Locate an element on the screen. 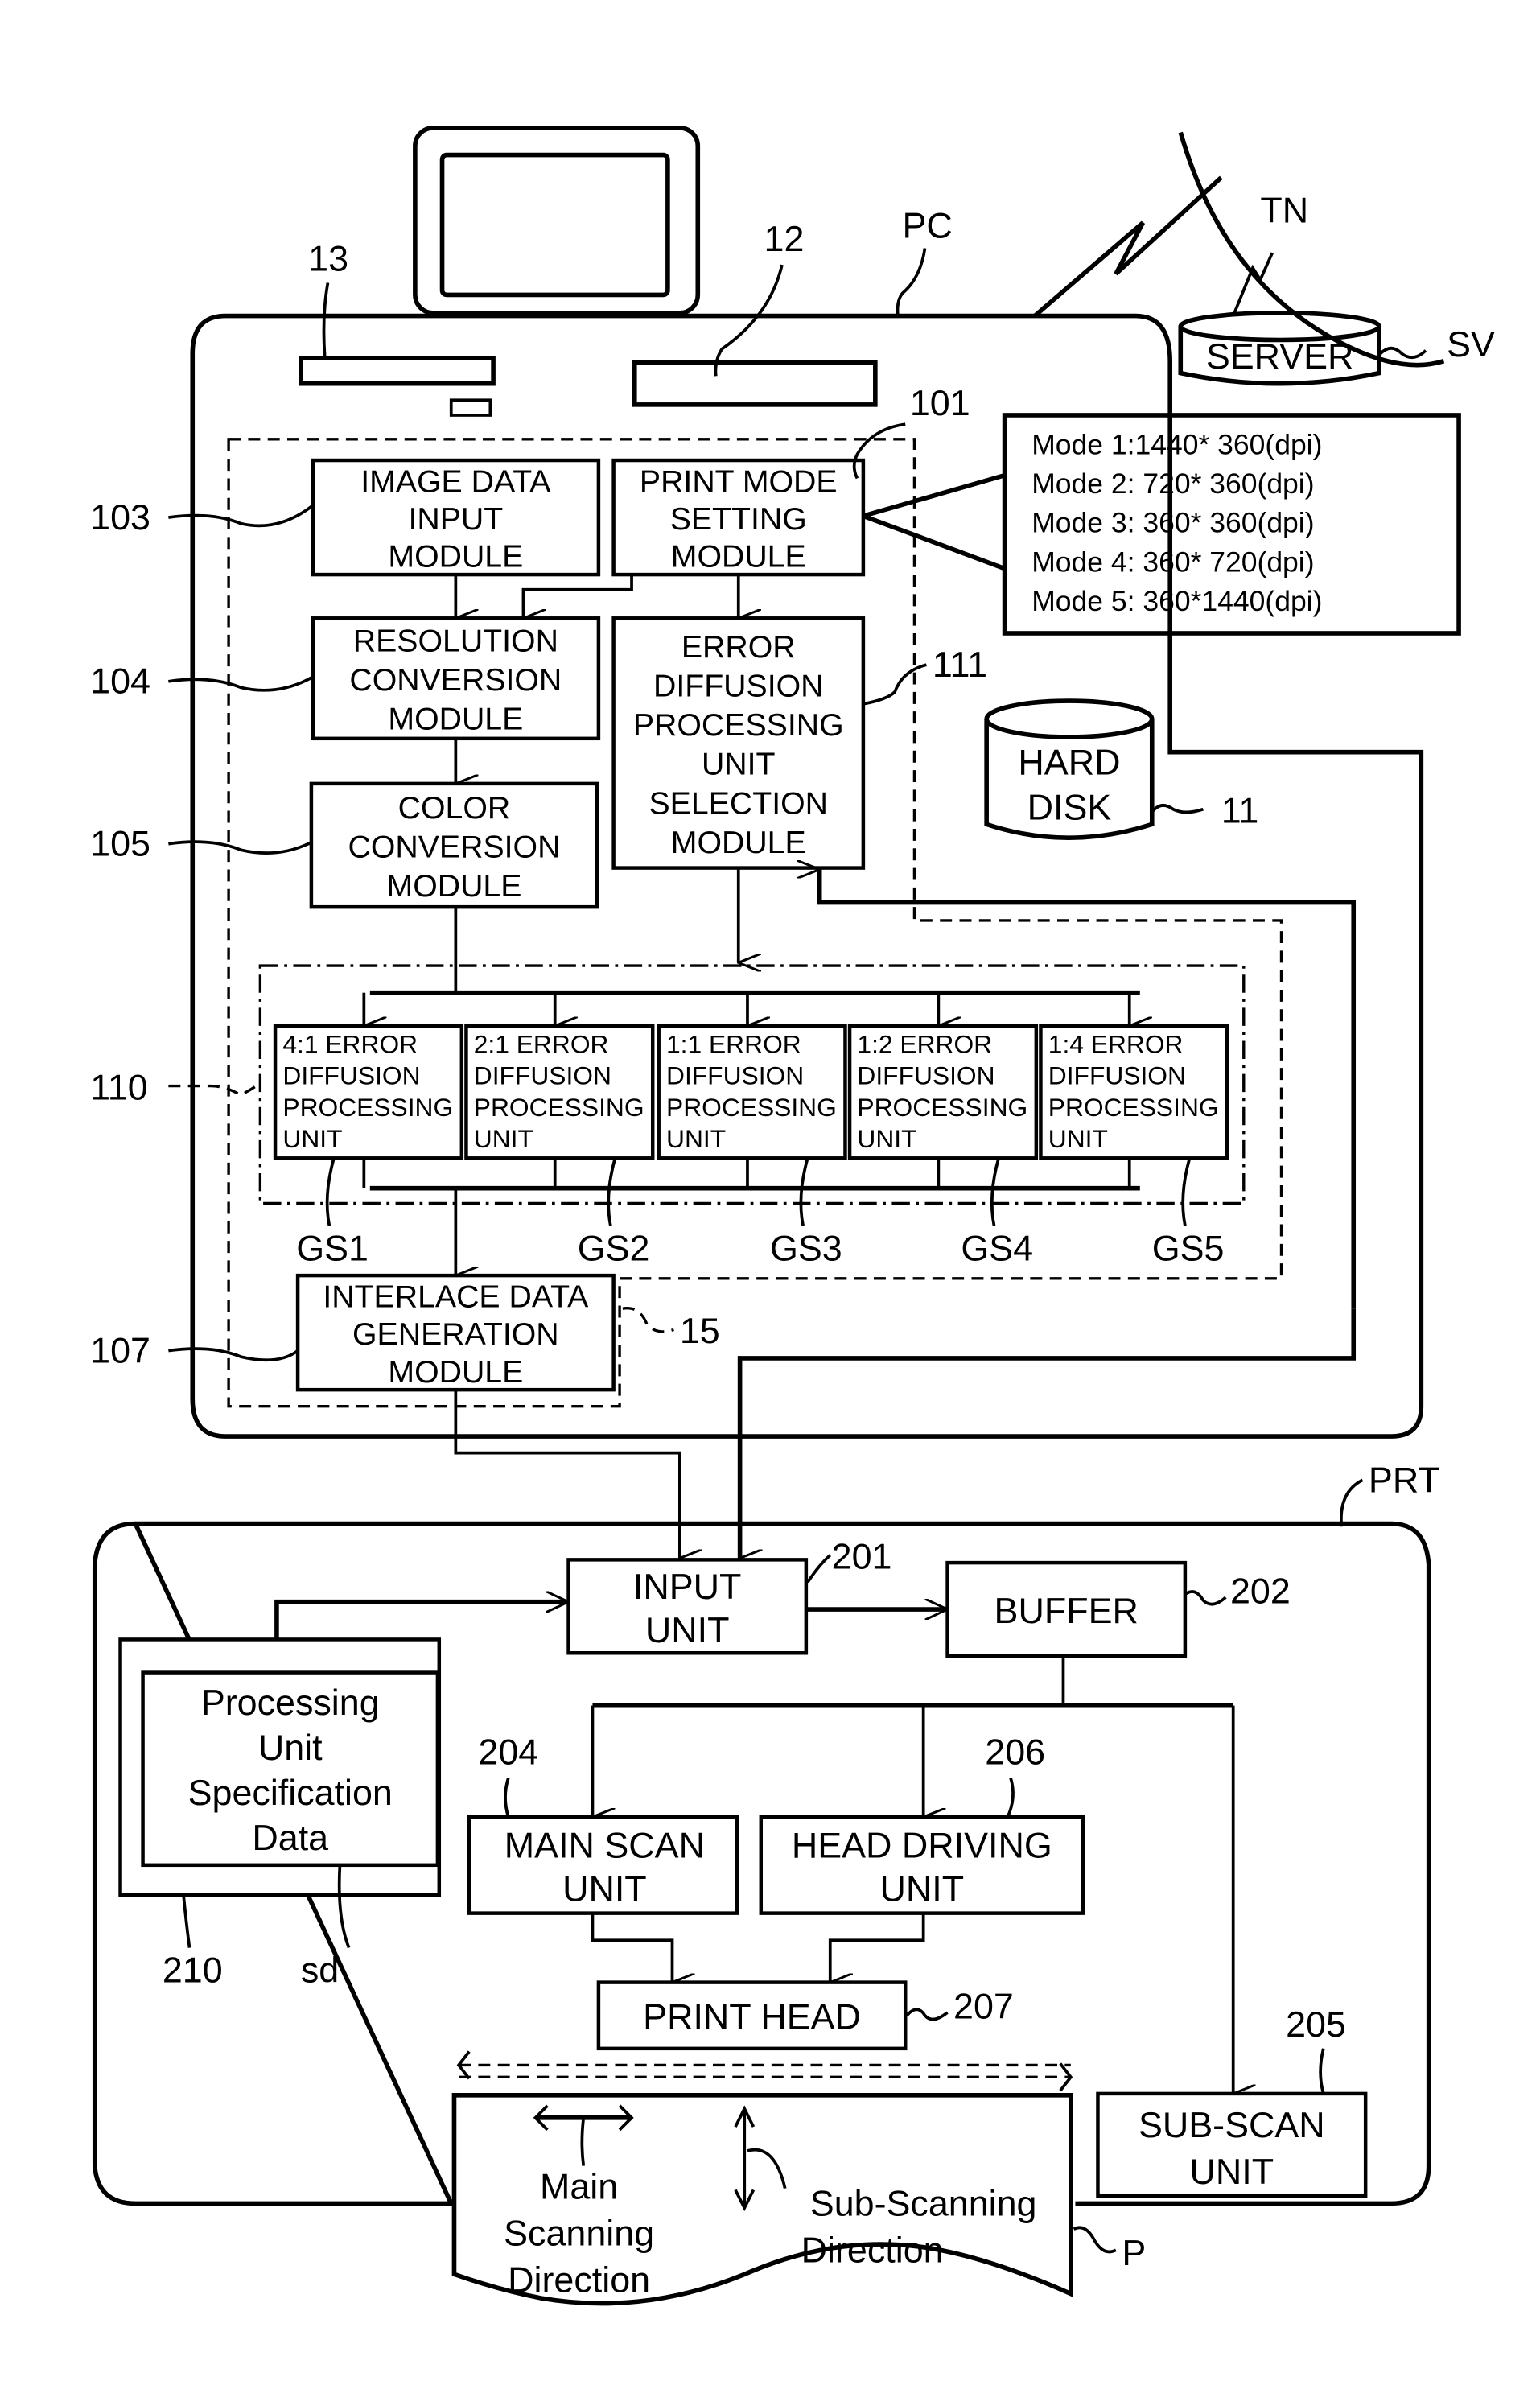 The height and width of the screenshot is (2381, 1540). sub-scan-unit: SUB-SCAN UNIT is located at coordinates (1232, 2145).